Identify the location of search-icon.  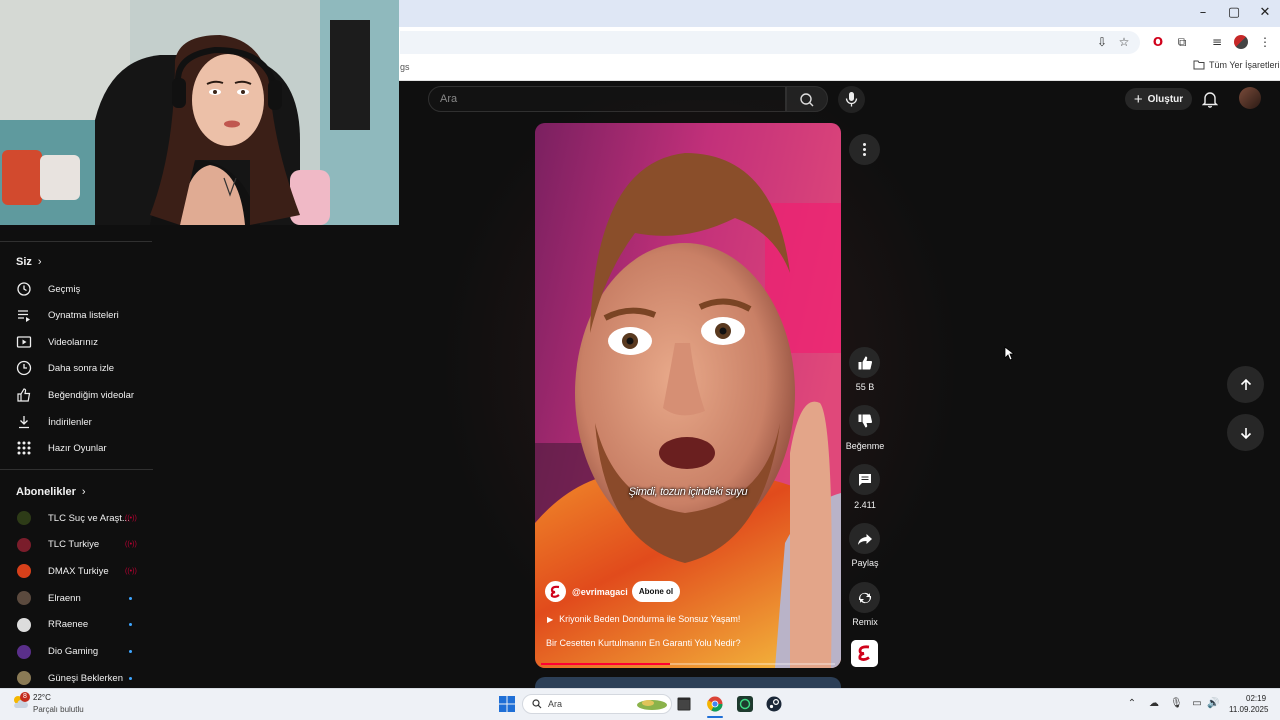
(537, 704).